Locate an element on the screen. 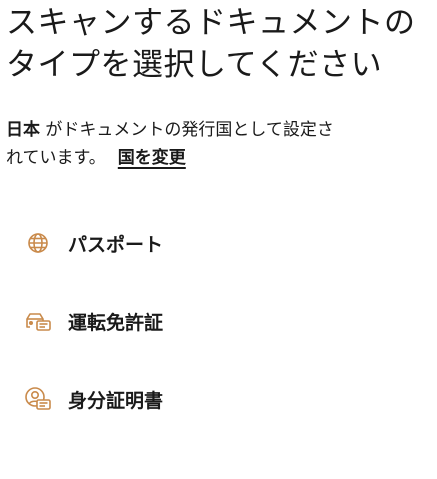 This screenshot has height=479, width=437. page-title-line-2: タイプを選択してください is located at coordinates (194, 65).